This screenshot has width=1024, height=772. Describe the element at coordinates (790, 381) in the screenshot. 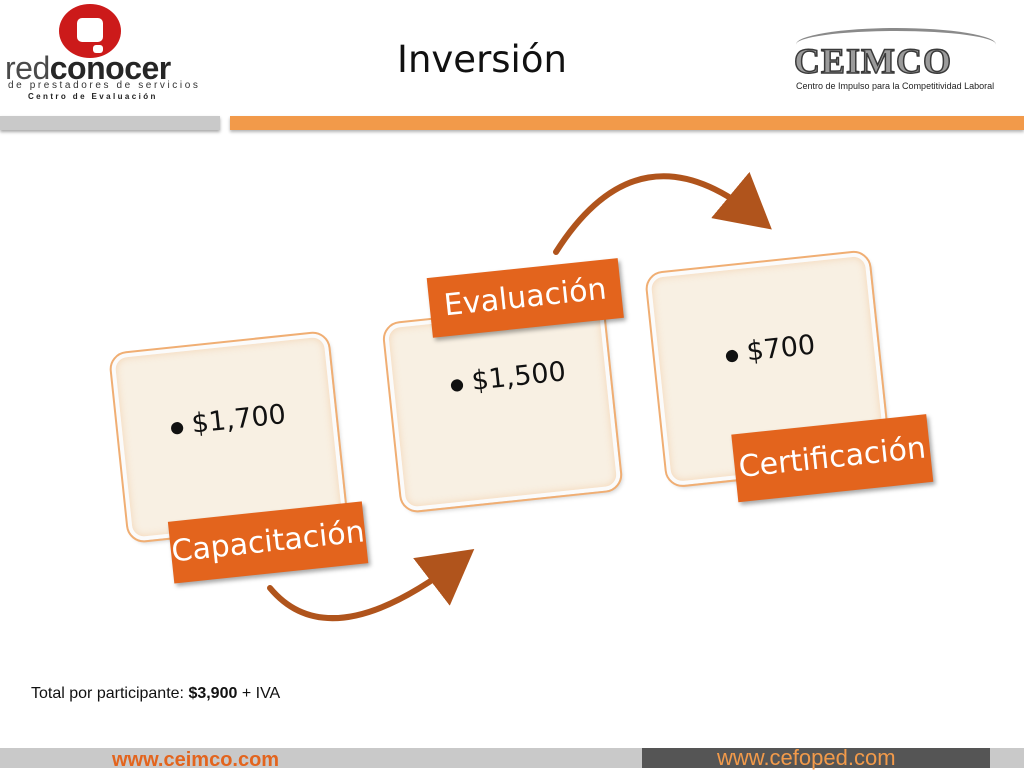

I see `step-certificacion: ● $700 Certificación` at that location.